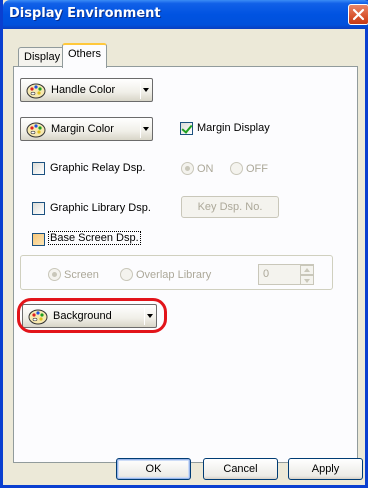  Describe the element at coordinates (236, 168) in the screenshot. I see `relay-off-radio` at that location.